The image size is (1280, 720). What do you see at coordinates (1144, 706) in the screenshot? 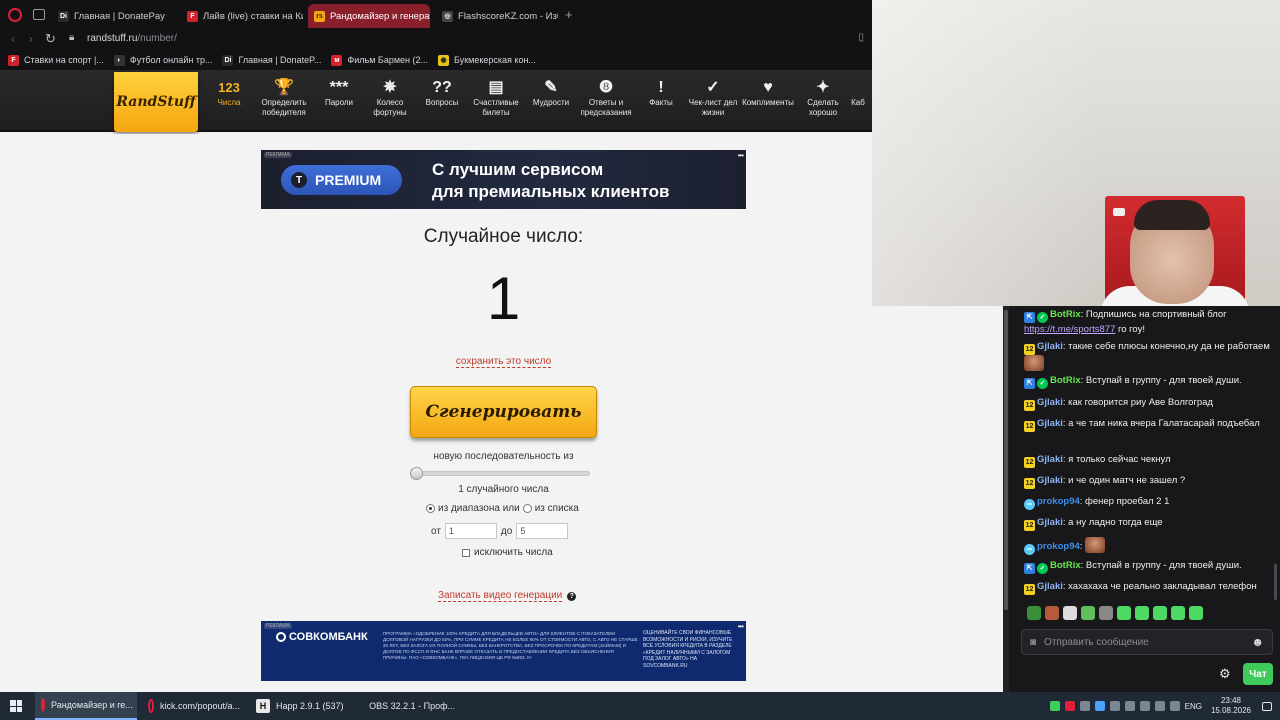
I see `microphone-icon` at bounding box center [1144, 706].